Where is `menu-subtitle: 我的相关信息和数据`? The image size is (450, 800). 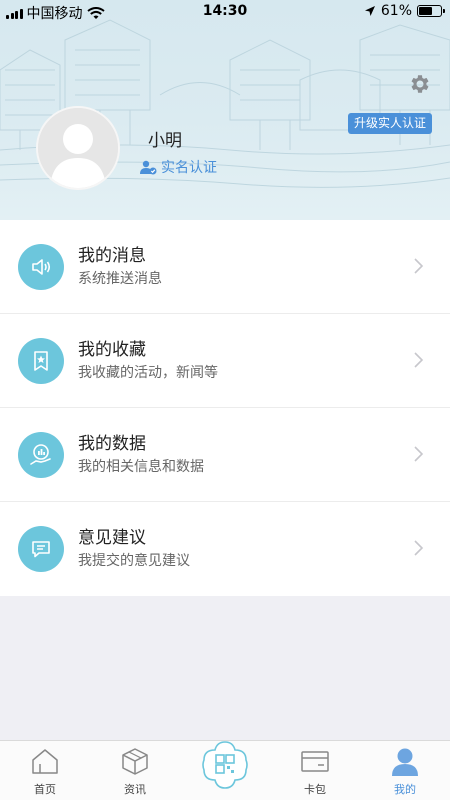
menu-subtitle: 我的相关信息和数据 is located at coordinates (141, 467).